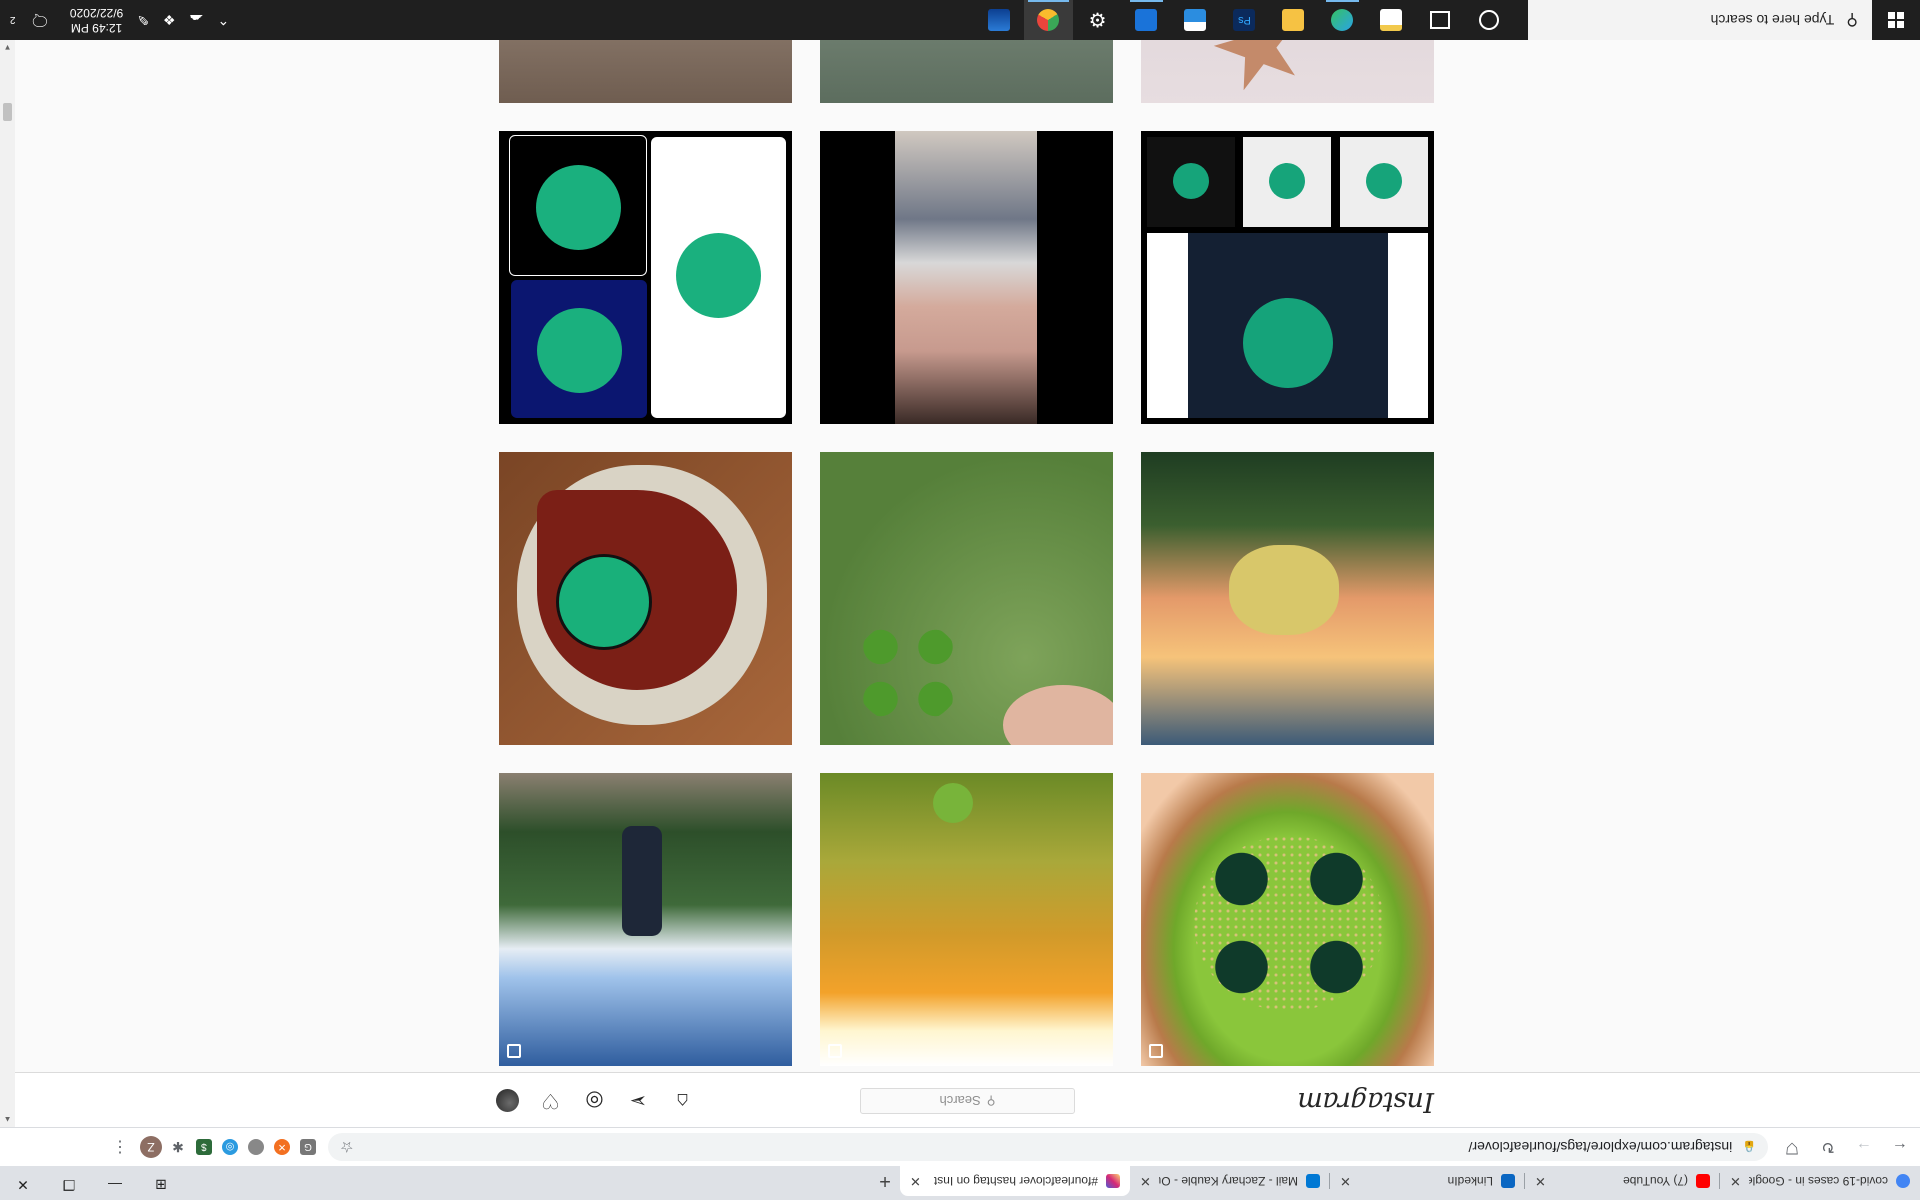 The width and height of the screenshot is (1920, 1200). I want to click on clock-date: 9/22/2020, so click(96, 13).